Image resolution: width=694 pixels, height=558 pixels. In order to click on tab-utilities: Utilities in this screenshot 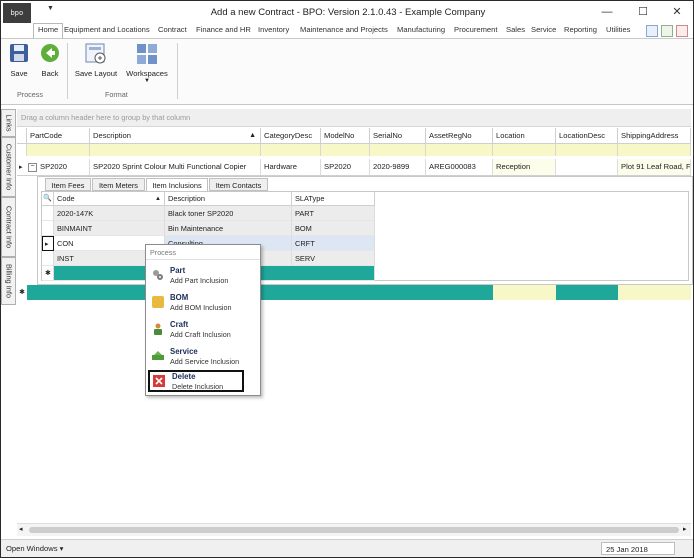, I will do `click(618, 29)`.